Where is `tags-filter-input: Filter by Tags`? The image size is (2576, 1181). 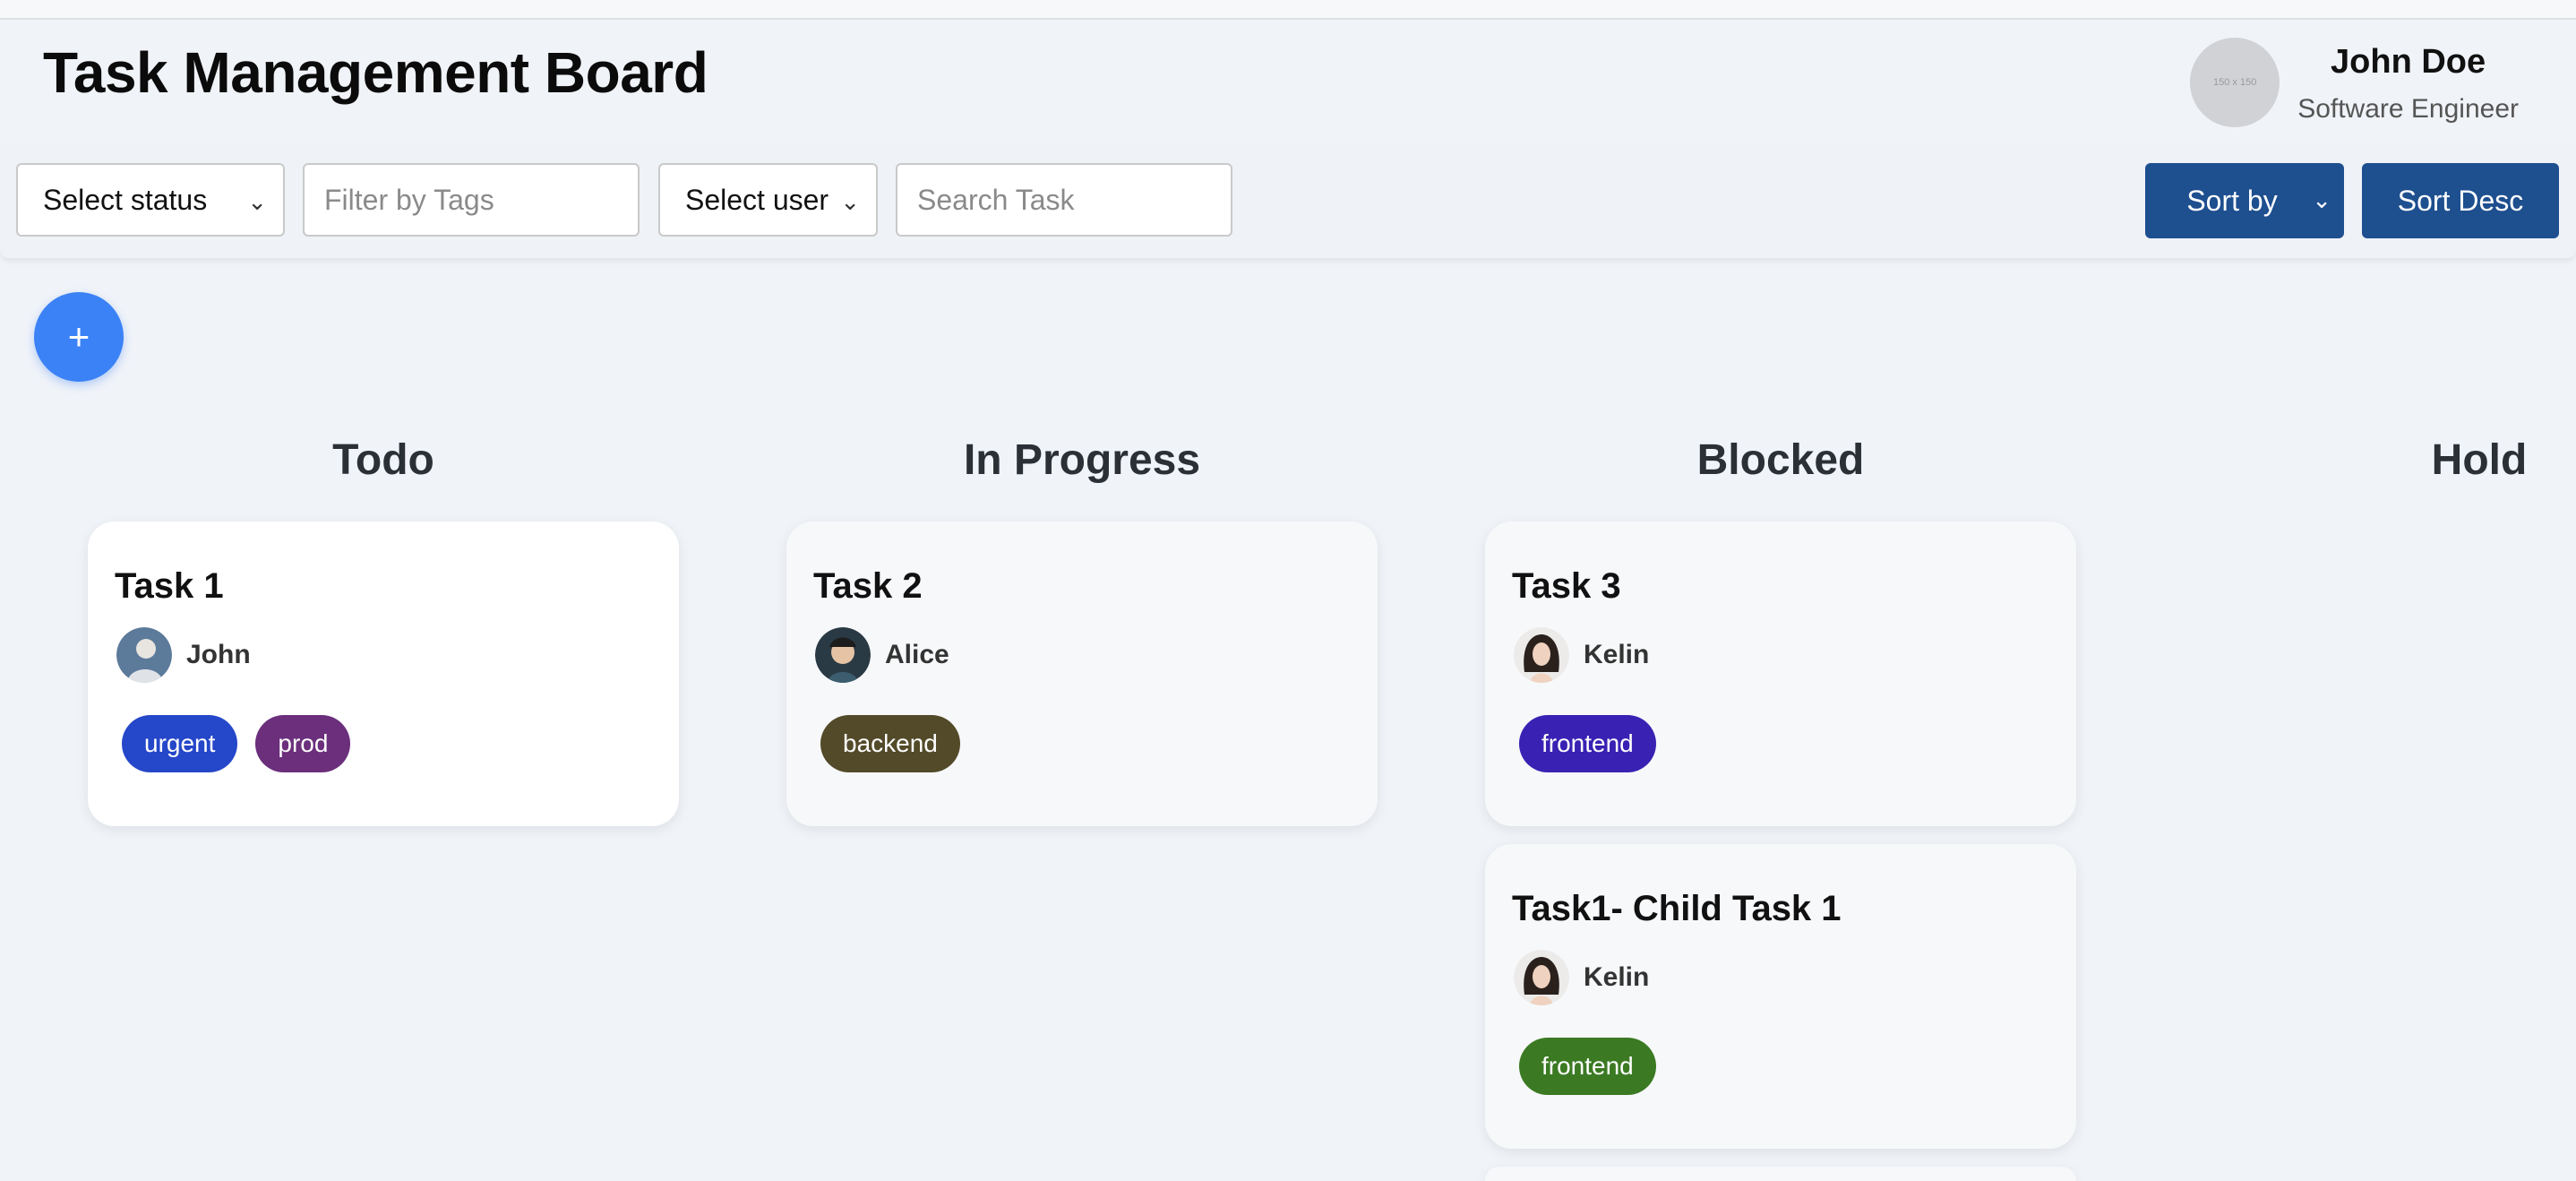
tags-filter-input: Filter by Tags is located at coordinates (471, 200).